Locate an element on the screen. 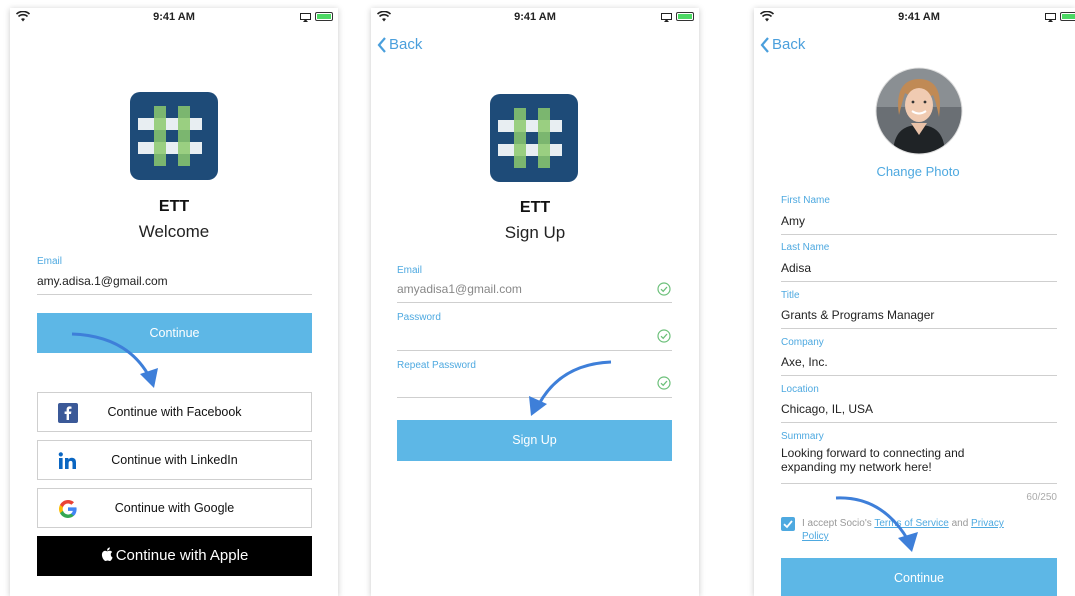 The height and width of the screenshot is (596, 1075). first-name-label: First Name is located at coordinates (805, 200).